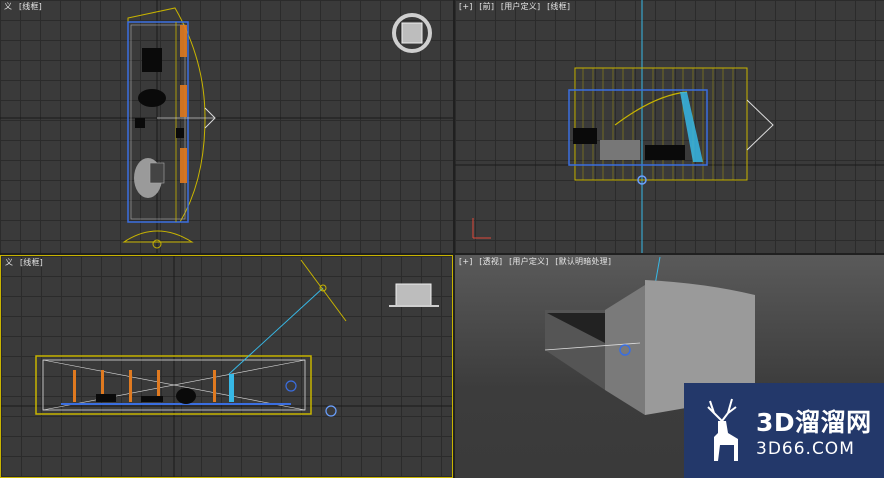  What do you see at coordinates (490, 261) in the screenshot?
I see `view-name-label: [透视]` at bounding box center [490, 261].